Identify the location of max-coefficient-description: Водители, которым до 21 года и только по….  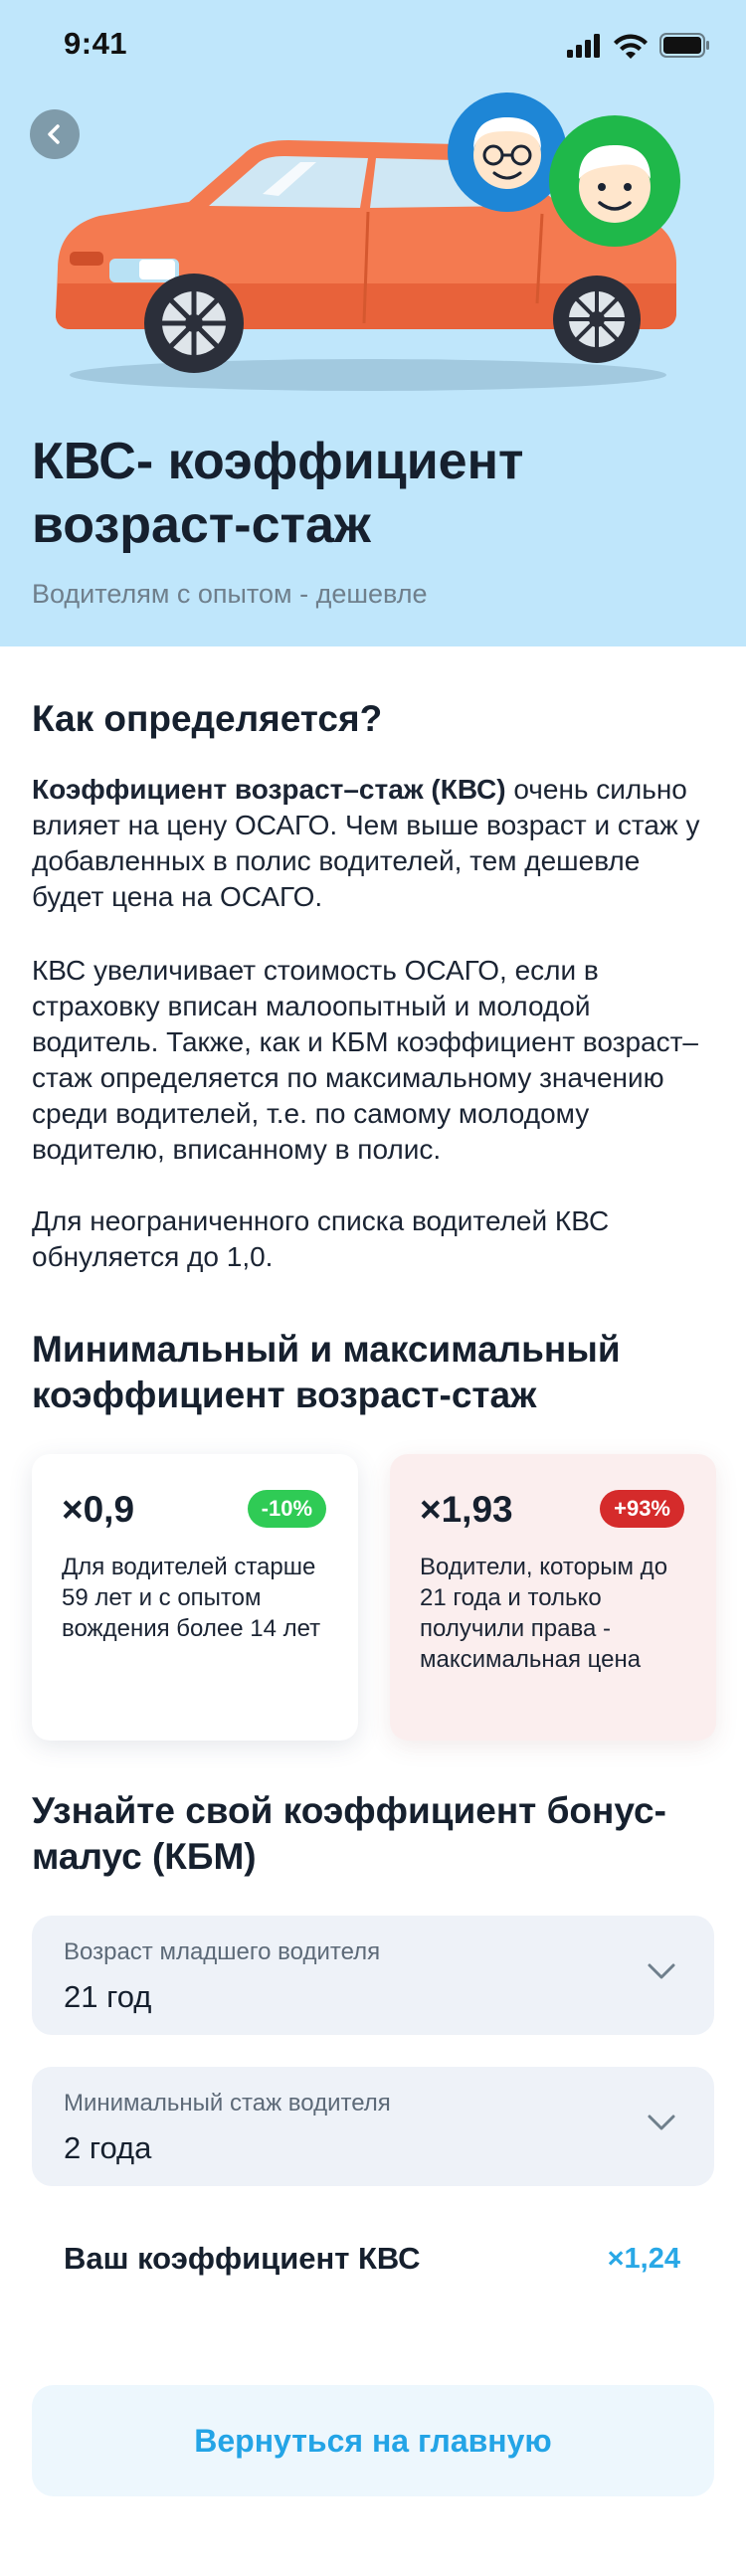
(544, 1613).